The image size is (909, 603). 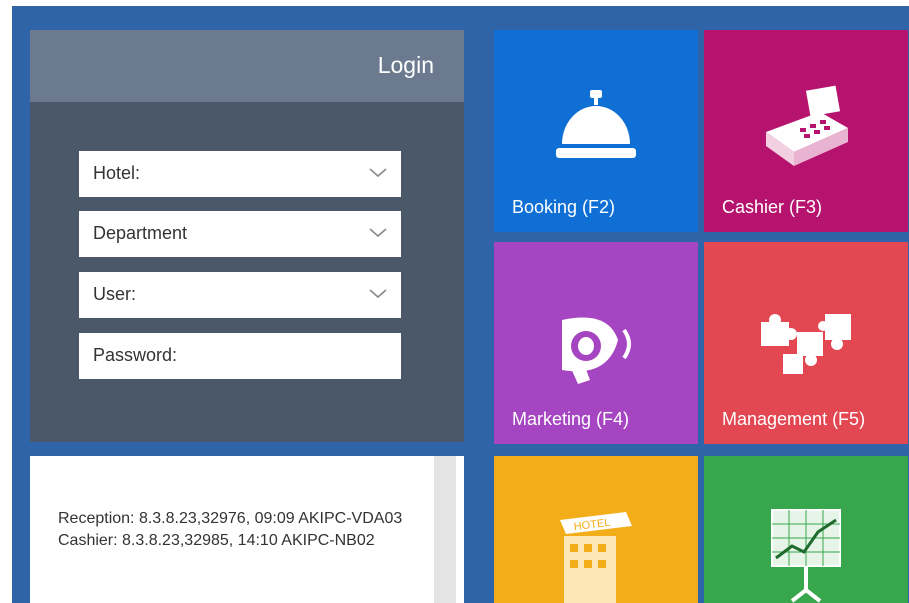 I want to click on tile-hotel: HOTEL, so click(x=596, y=529).